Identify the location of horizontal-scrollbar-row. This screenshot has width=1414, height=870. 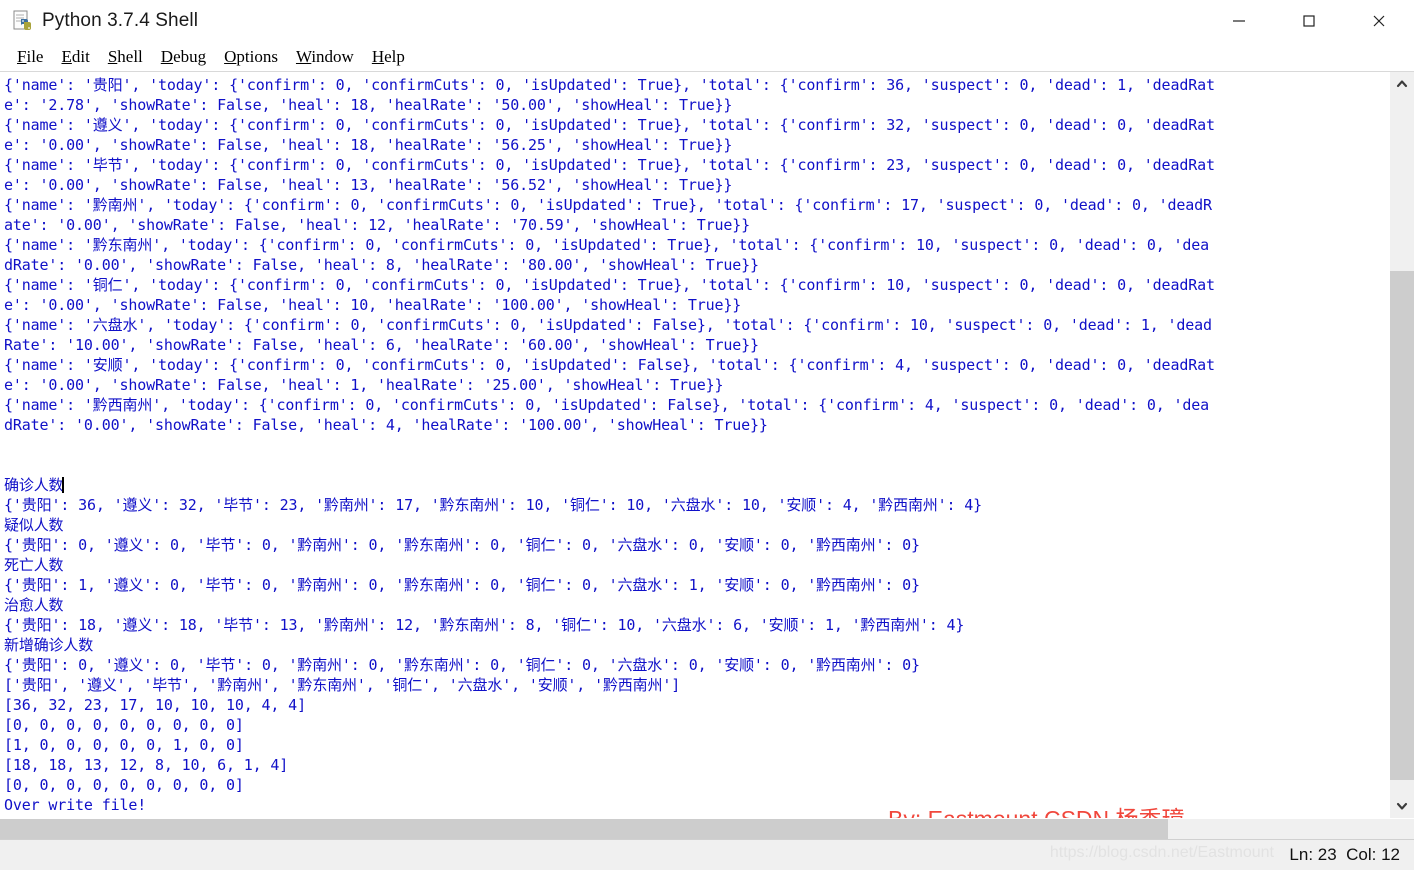
(707, 828).